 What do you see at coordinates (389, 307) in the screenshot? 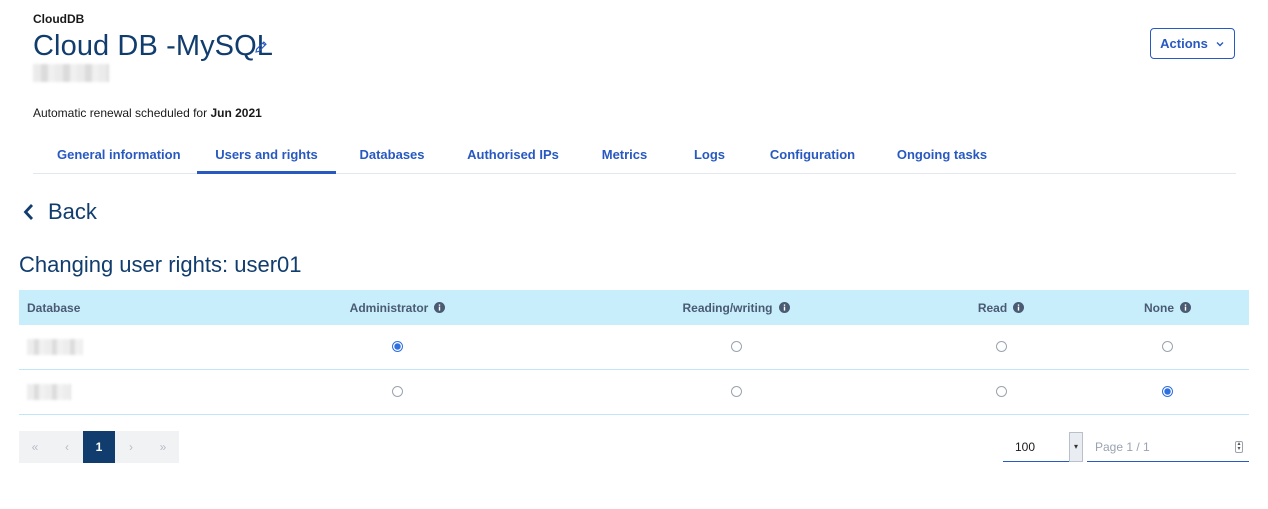
I see `header-administrator-label: Administrator` at bounding box center [389, 307].